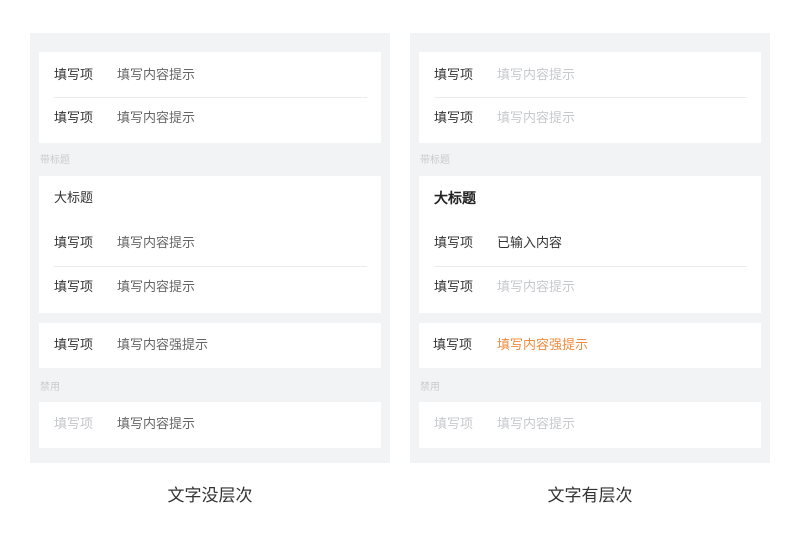  Describe the element at coordinates (590, 496) in the screenshot. I see `caption-with-hierarchy: 文字有层次` at that location.